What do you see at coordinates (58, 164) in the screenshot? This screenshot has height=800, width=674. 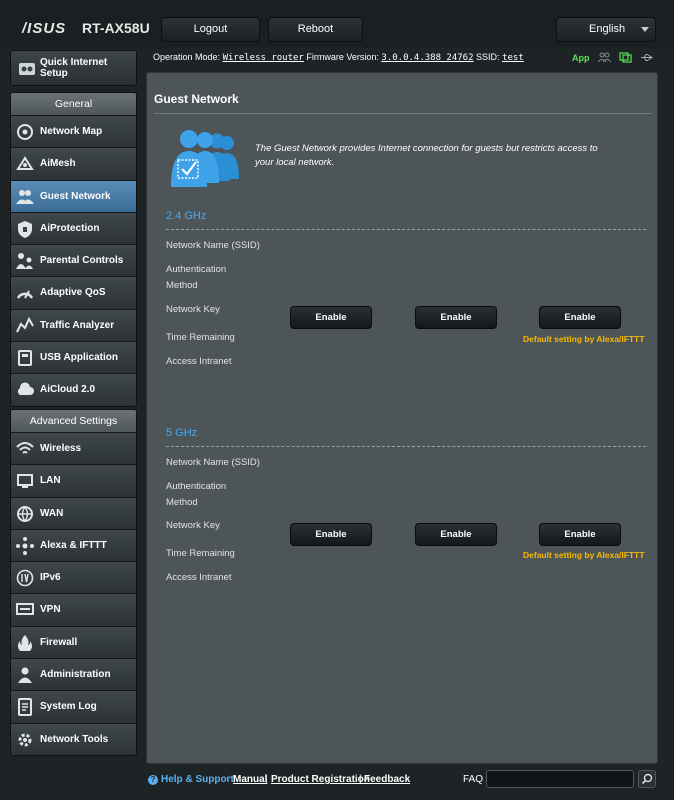 I see `sidebar-item-label: AiMesh` at bounding box center [58, 164].